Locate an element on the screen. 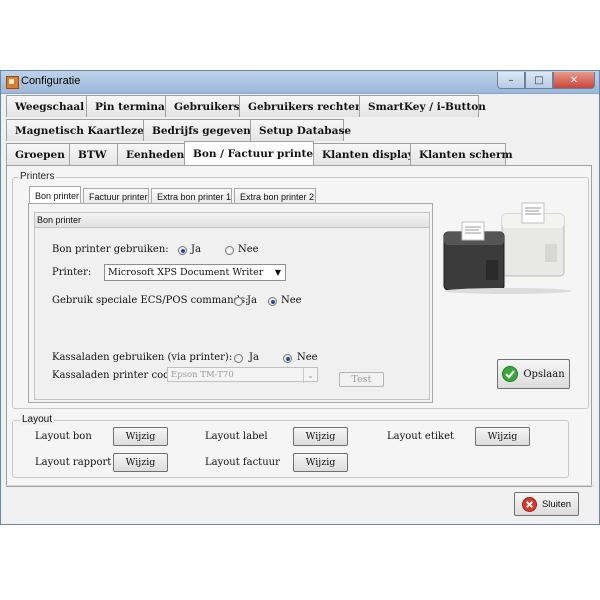 The height and width of the screenshot is (600, 600). escpos-yes-radio is located at coordinates (238, 301).